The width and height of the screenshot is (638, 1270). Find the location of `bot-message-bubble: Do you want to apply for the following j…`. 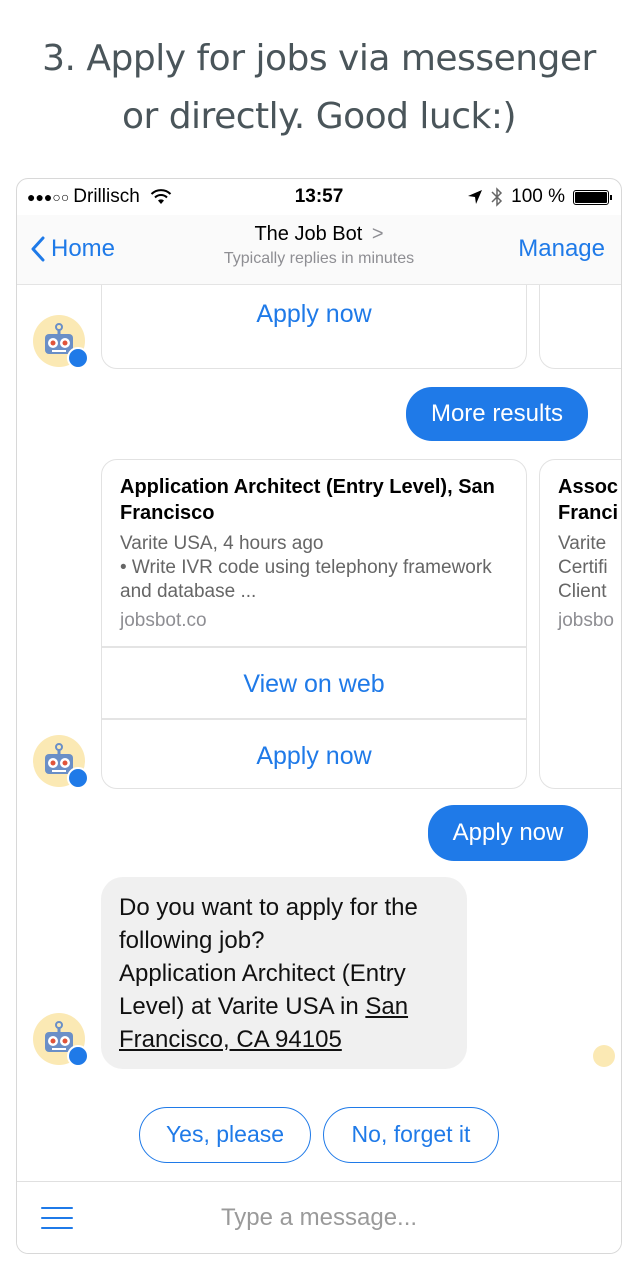

bot-message-bubble: Do you want to apply for the following j… is located at coordinates (284, 973).